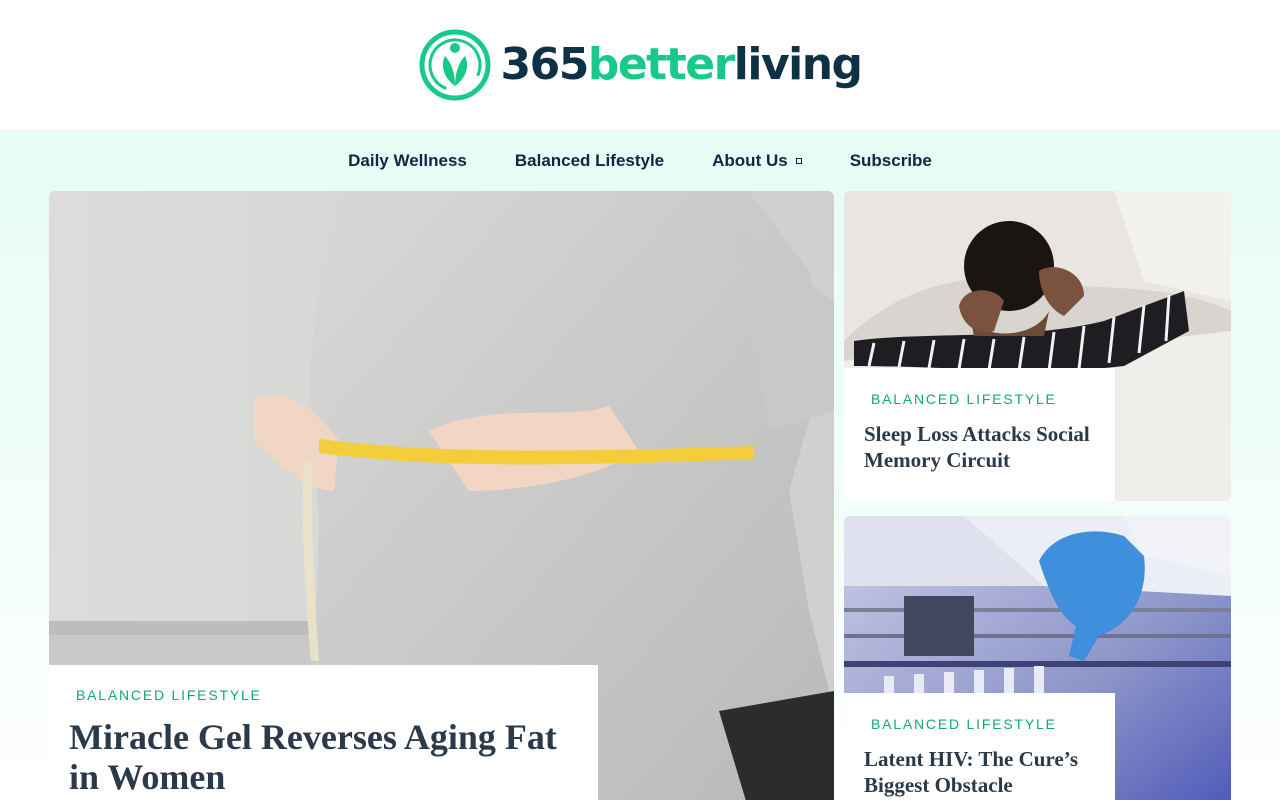 Image resolution: width=1280 pixels, height=800 pixels. I want to click on site-logo: 365betterliving, so click(640, 65).